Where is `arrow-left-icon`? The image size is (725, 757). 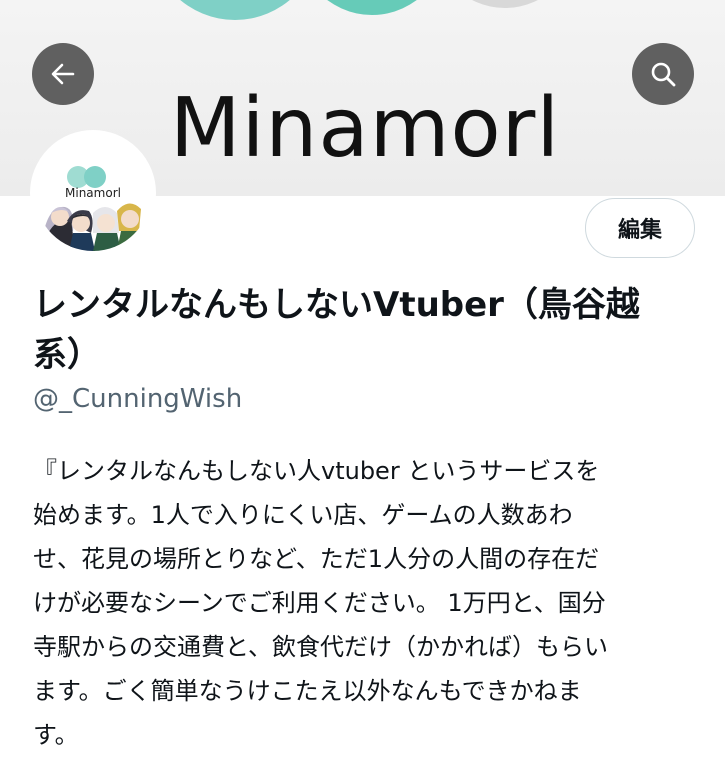 arrow-left-icon is located at coordinates (63, 74).